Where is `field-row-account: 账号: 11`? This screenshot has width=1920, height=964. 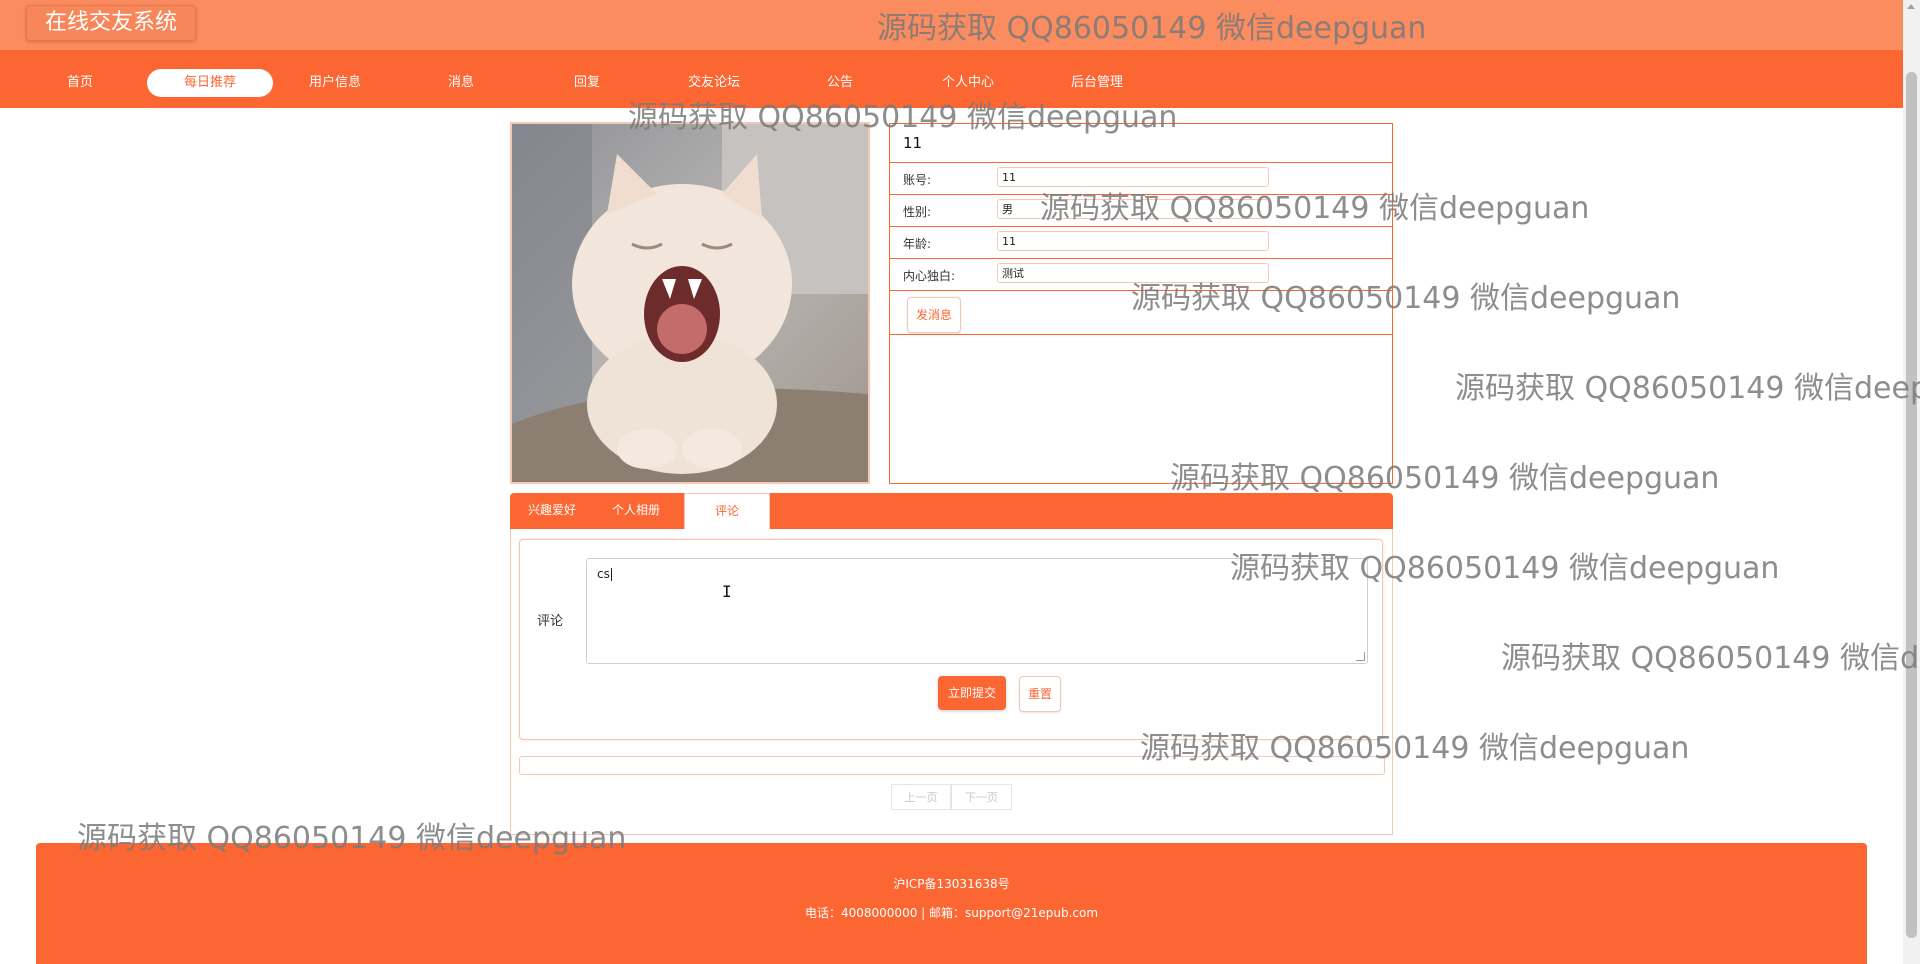 field-row-account: 账号: 11 is located at coordinates (1141, 179).